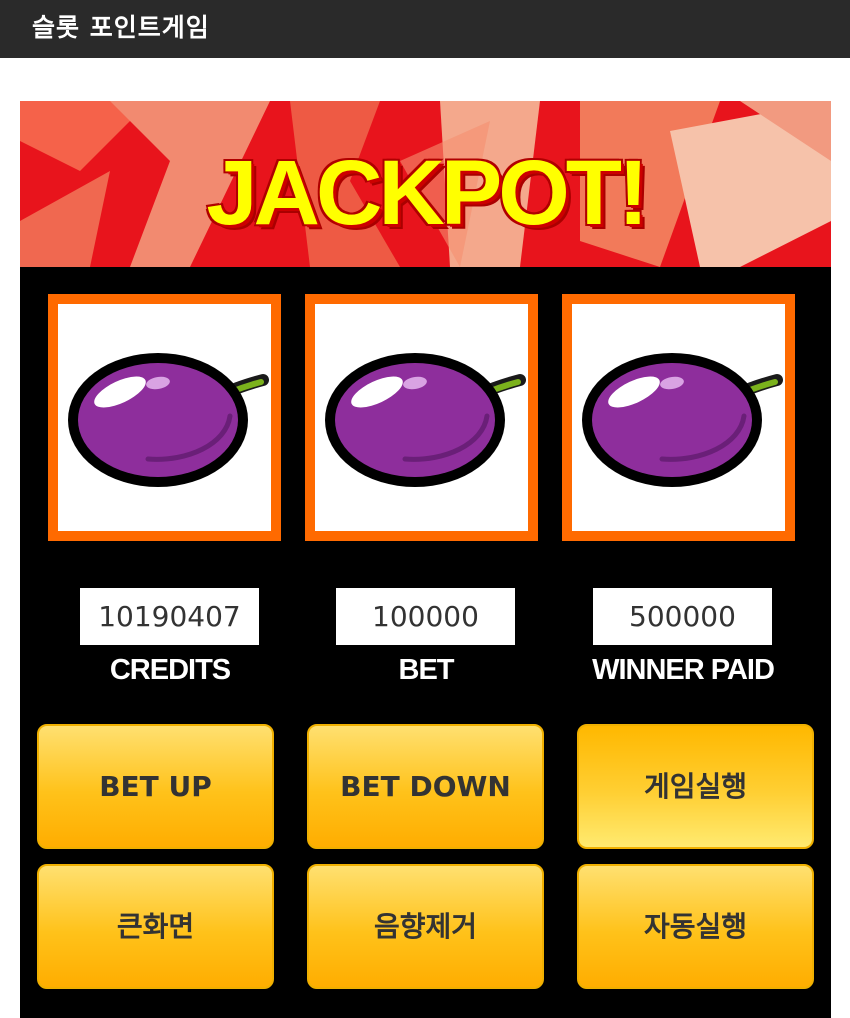 The height and width of the screenshot is (1018, 850). I want to click on bet-down-button: BET DOWN, so click(425, 786).